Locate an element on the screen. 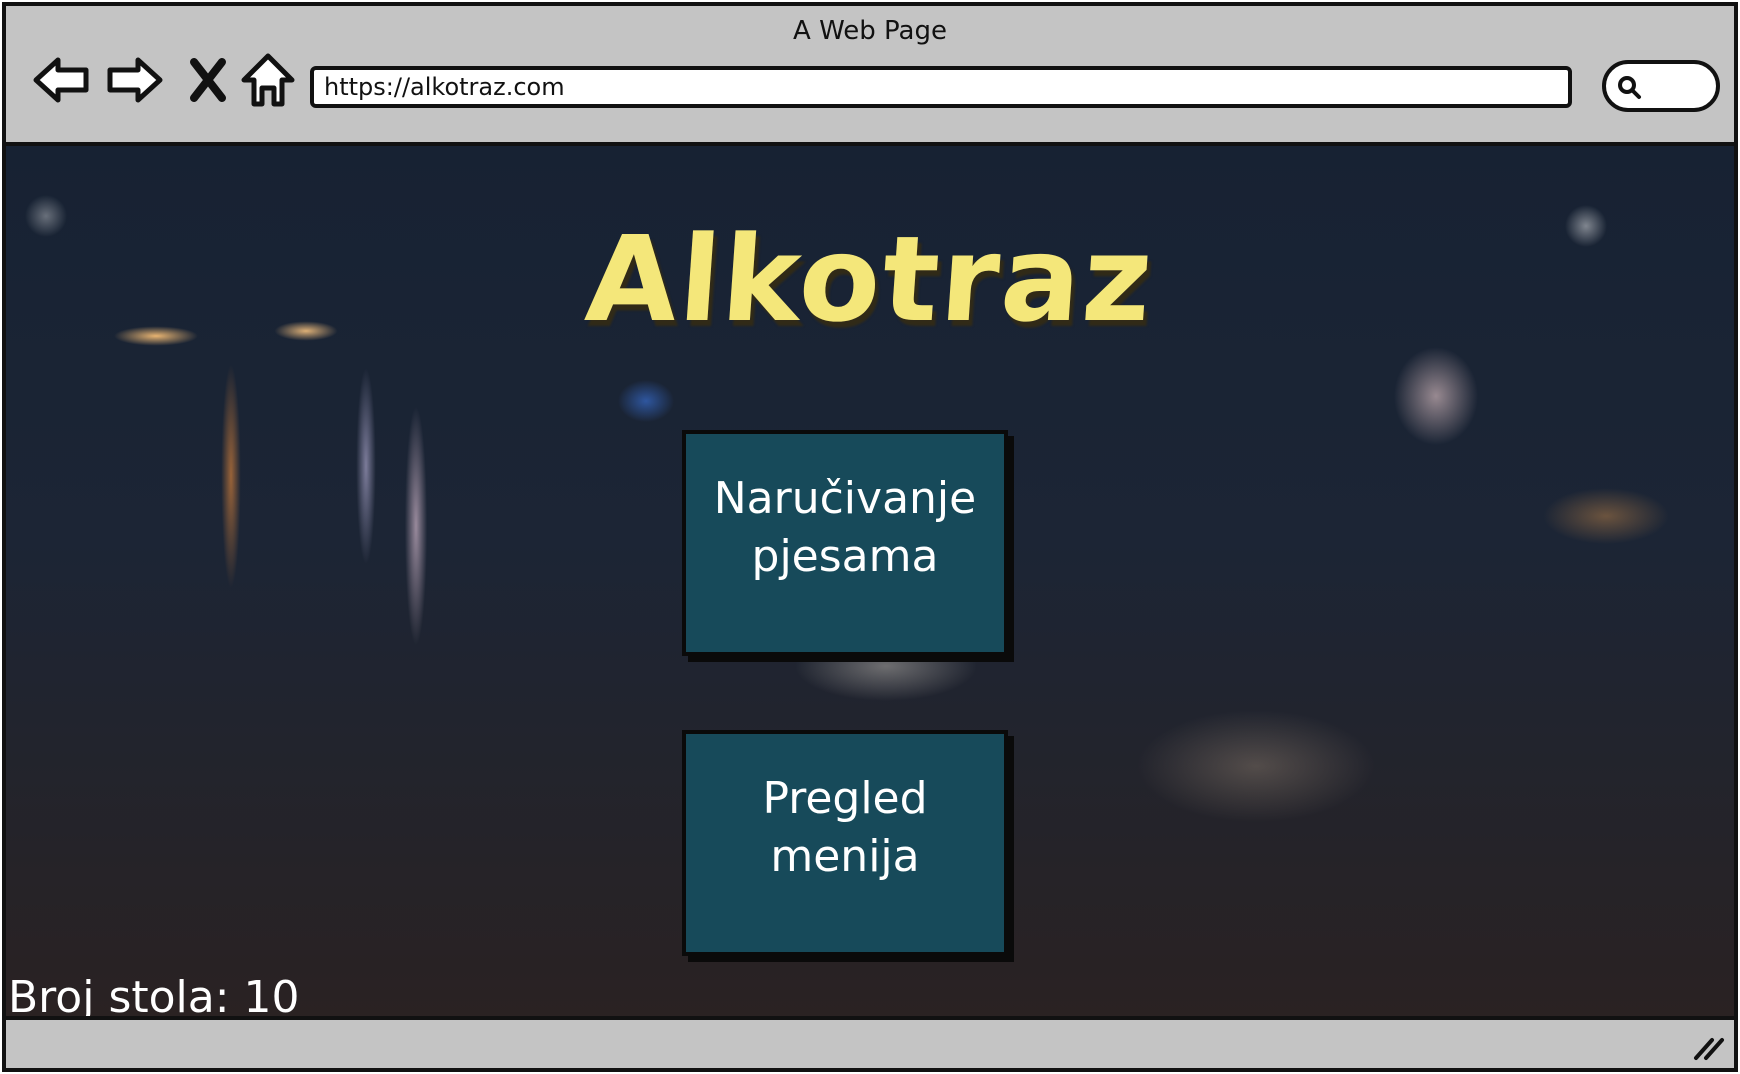  view-menu-button: Pregled menija is located at coordinates (845, 843).